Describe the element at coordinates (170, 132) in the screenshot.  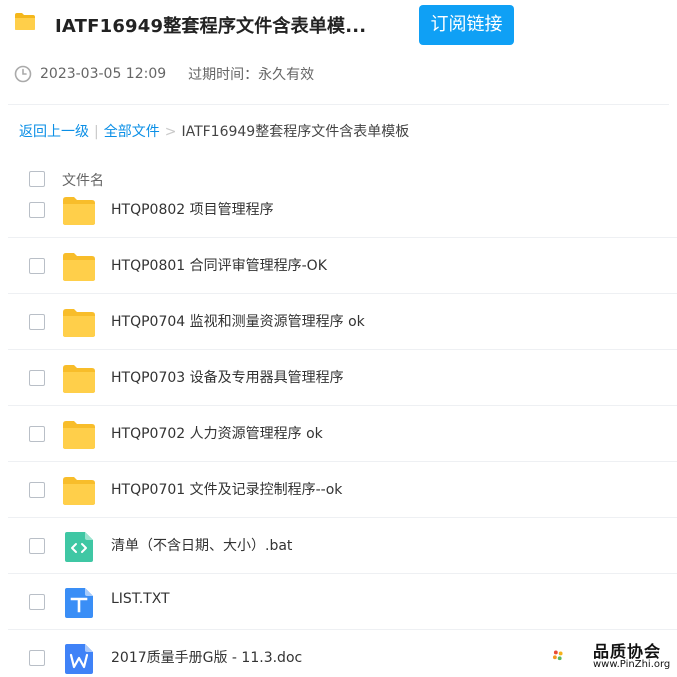
I see `breadcrumb-arrow: >` at that location.